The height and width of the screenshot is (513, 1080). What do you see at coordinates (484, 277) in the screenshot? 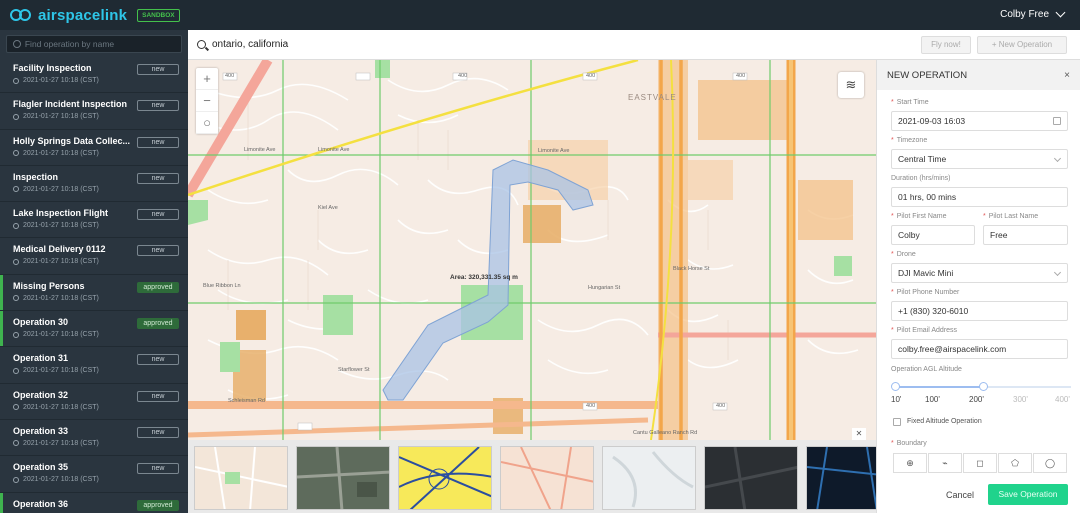
I see `area-measurement-label: Area: 320,331.35 sq m` at bounding box center [484, 277].